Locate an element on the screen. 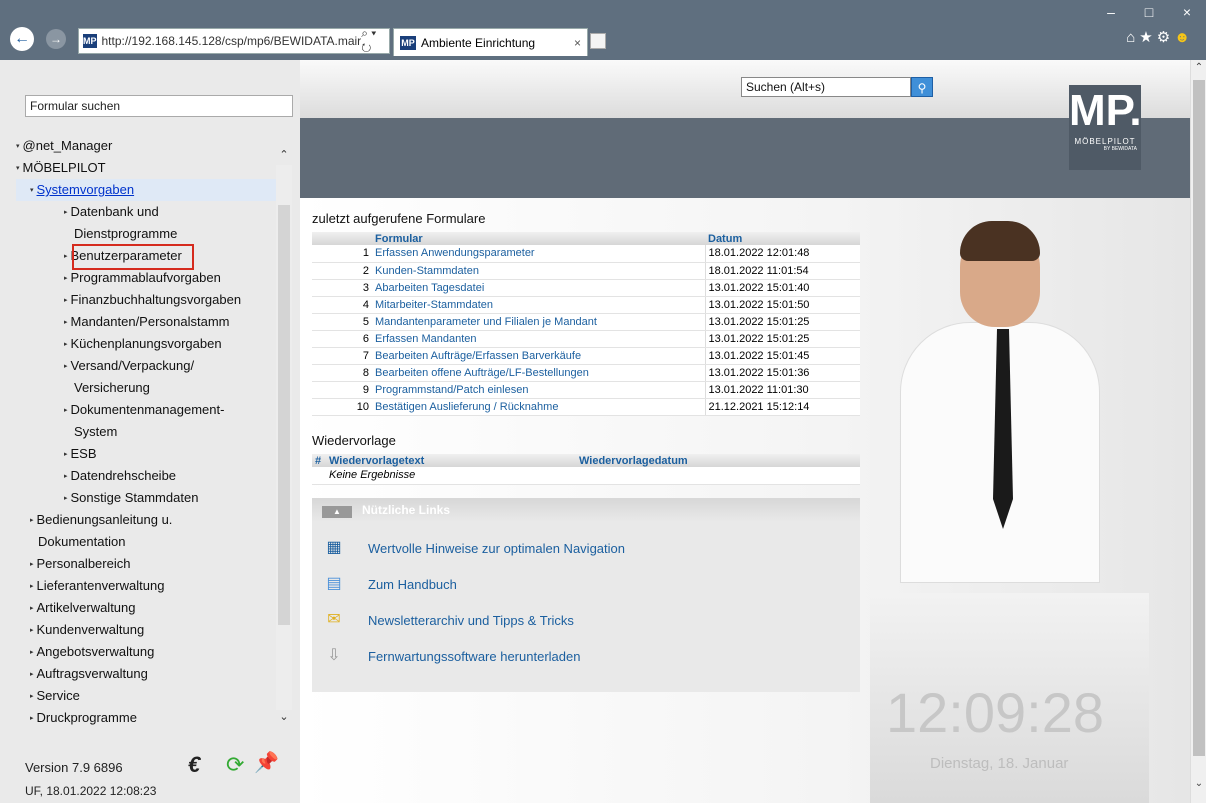 This screenshot has height=803, width=1206. sidebar-item-programmablaufvorgaben: ▸ Programmablaufvorgaben is located at coordinates (147, 278).